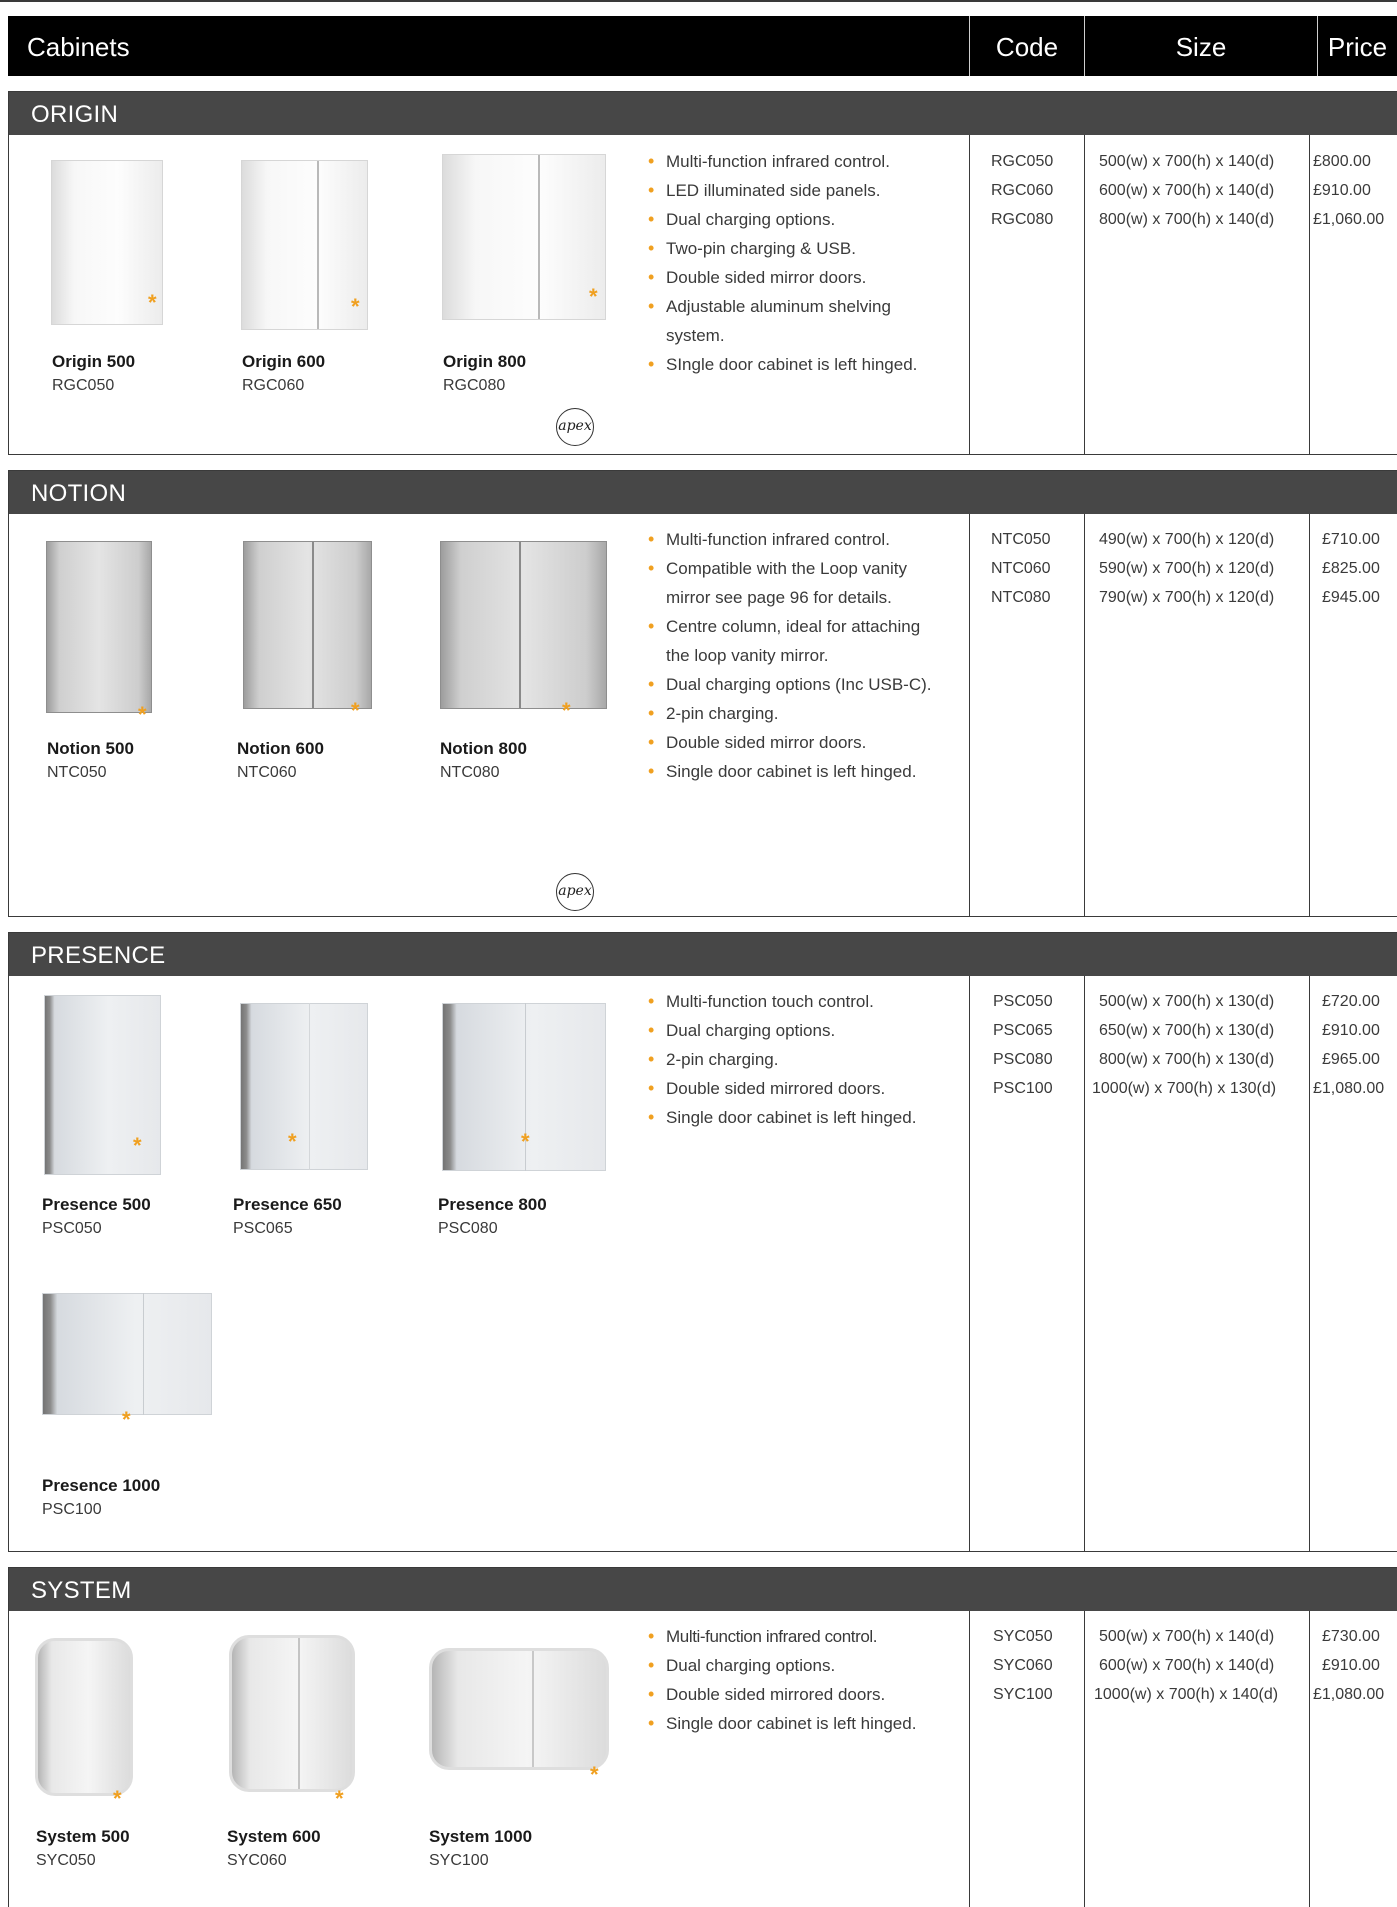  What do you see at coordinates (796, 248) in the screenshot?
I see `feature-item: Two-pin charging & USB.` at bounding box center [796, 248].